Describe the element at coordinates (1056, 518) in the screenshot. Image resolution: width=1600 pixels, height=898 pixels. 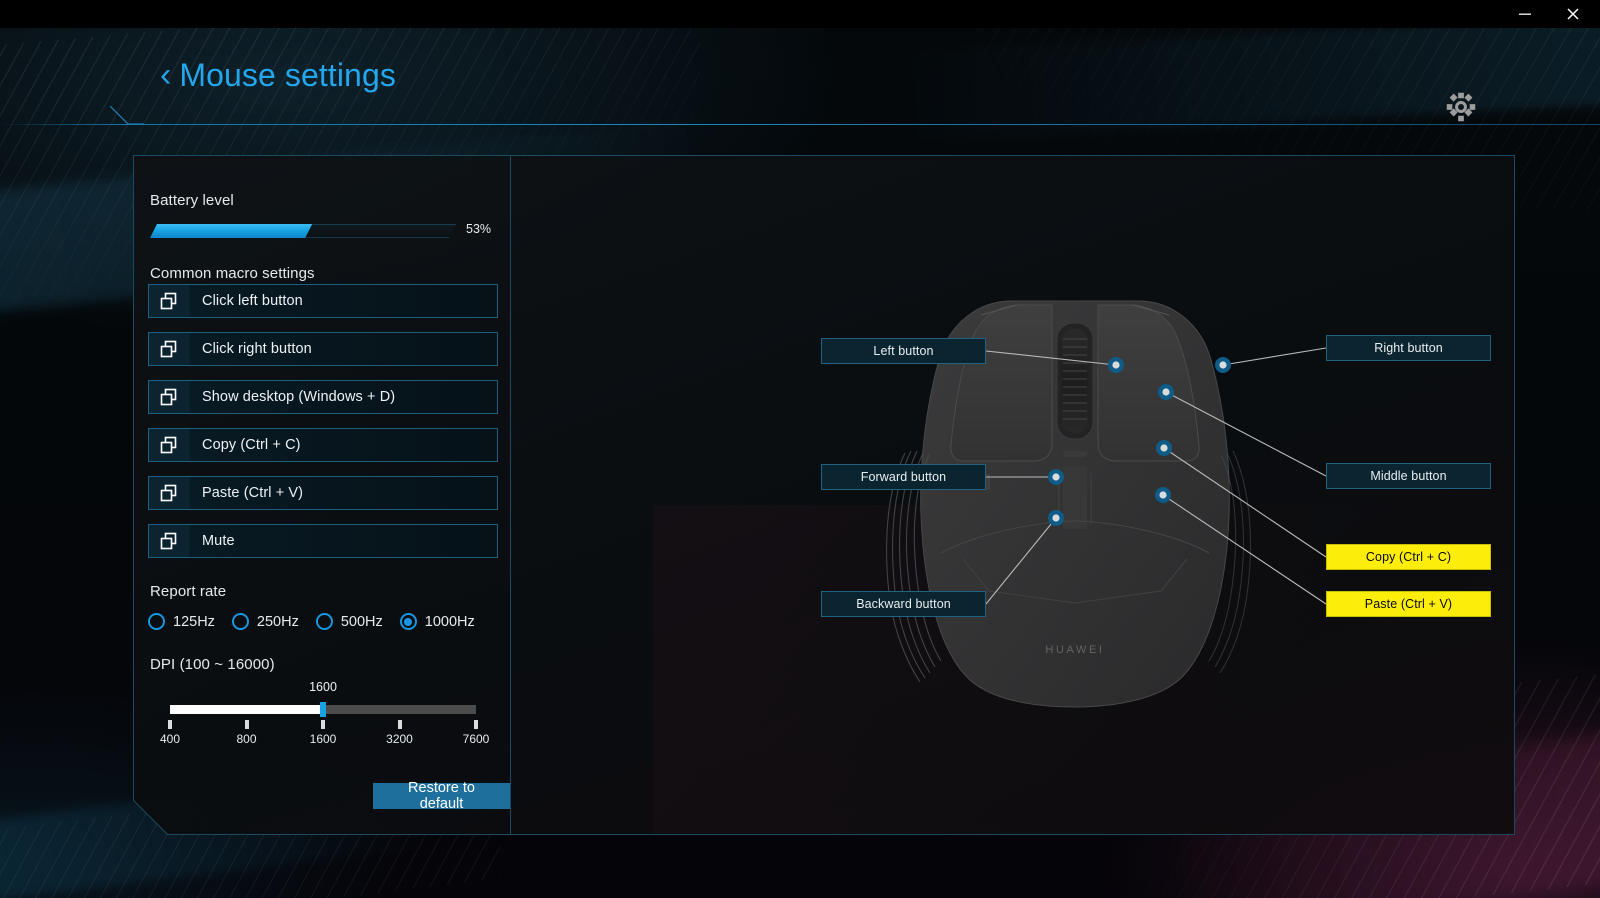
I see `hotspot-backward-button` at that location.